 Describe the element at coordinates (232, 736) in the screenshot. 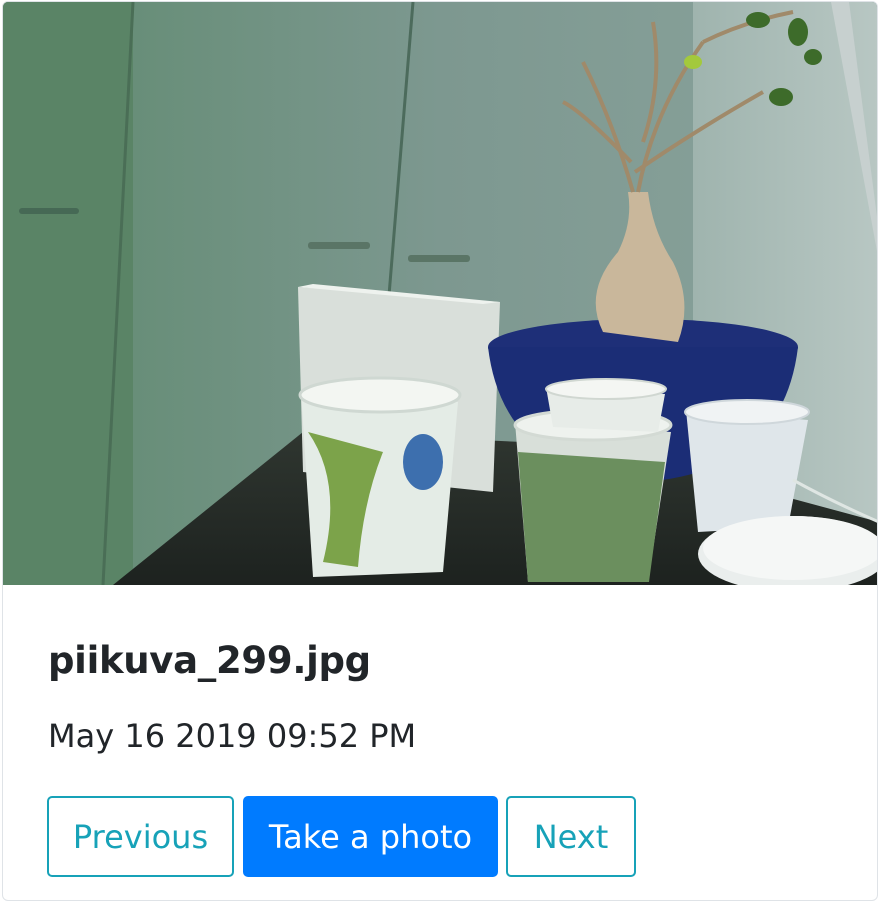

I see `photo-timestamp: May 16 2019 09:52 PM` at that location.